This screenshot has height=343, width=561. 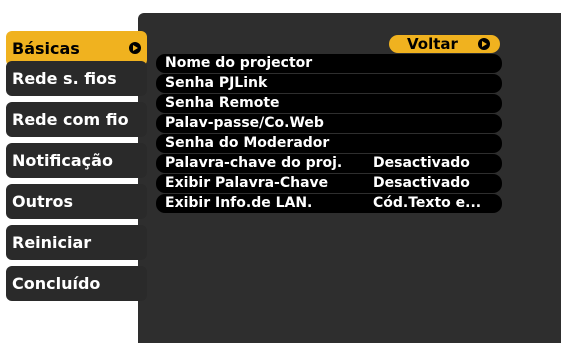 What do you see at coordinates (64, 78) in the screenshot?
I see `sidebar-item-label: Rede s. fios` at bounding box center [64, 78].